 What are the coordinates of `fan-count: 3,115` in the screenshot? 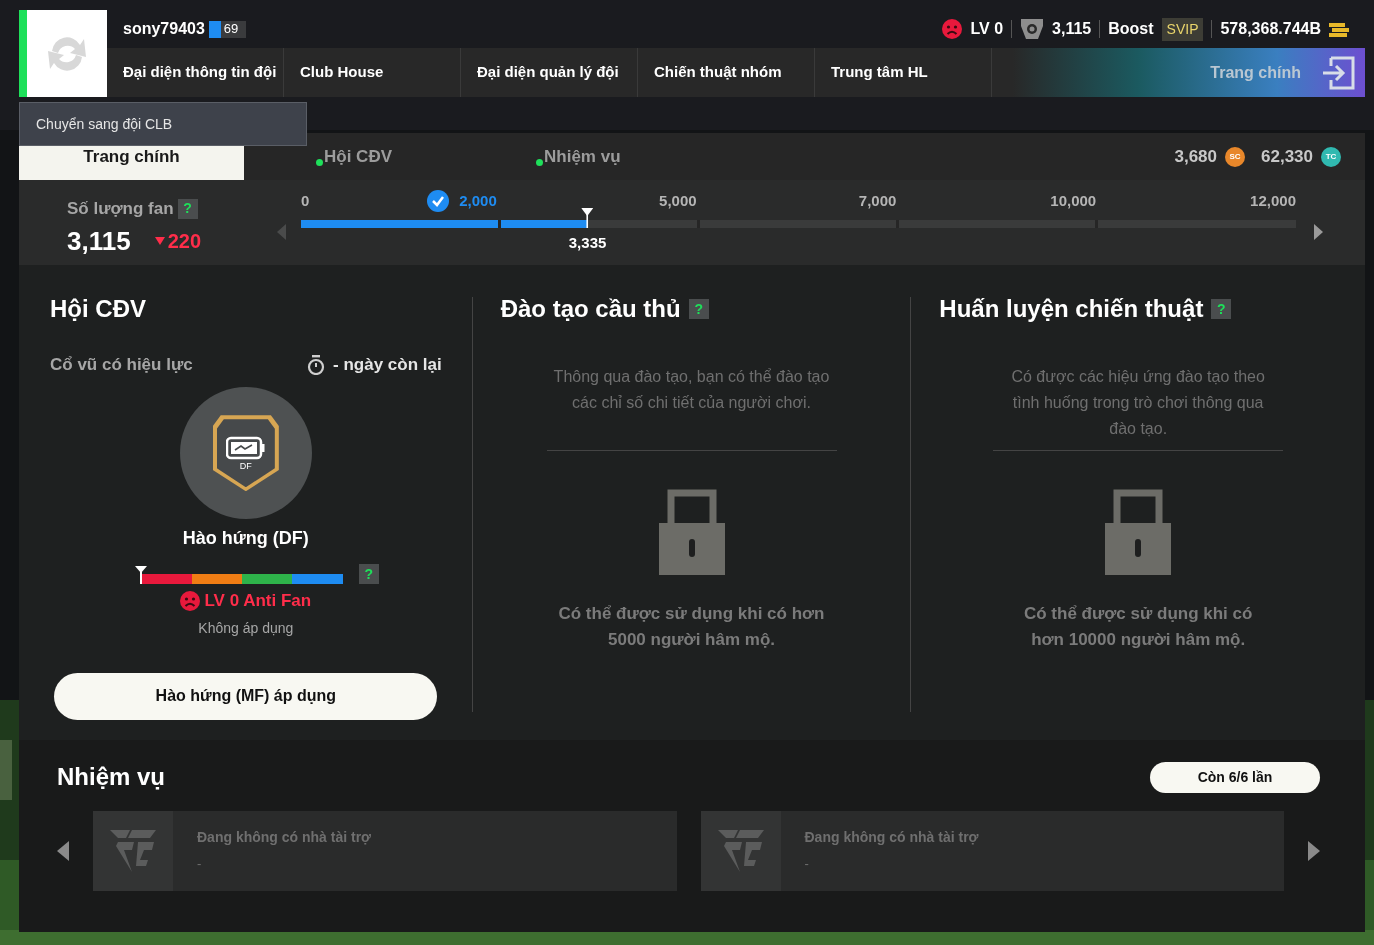 It's located at (1072, 29).